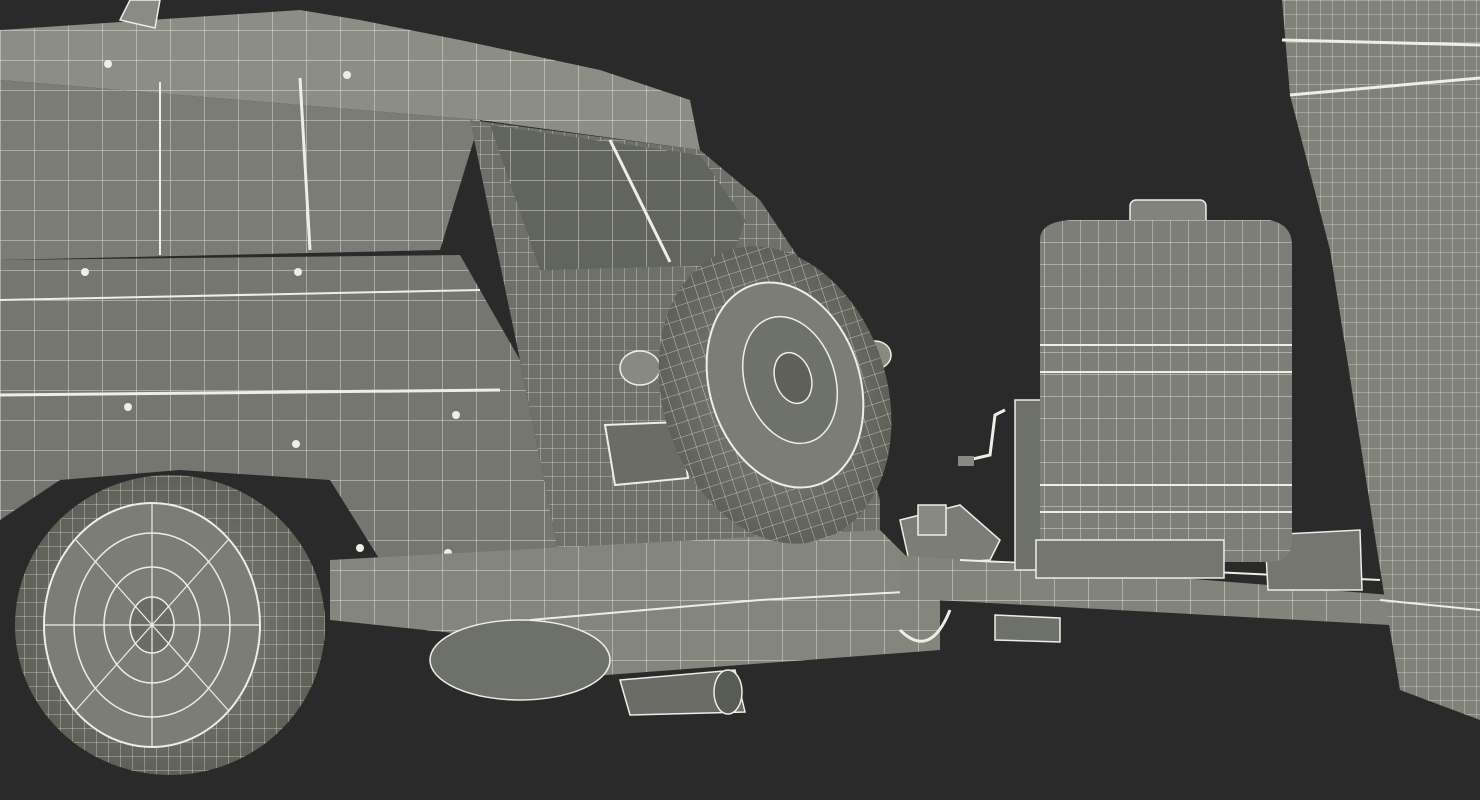 The image size is (1480, 800). I want to click on water-tank, so click(1163, 389).